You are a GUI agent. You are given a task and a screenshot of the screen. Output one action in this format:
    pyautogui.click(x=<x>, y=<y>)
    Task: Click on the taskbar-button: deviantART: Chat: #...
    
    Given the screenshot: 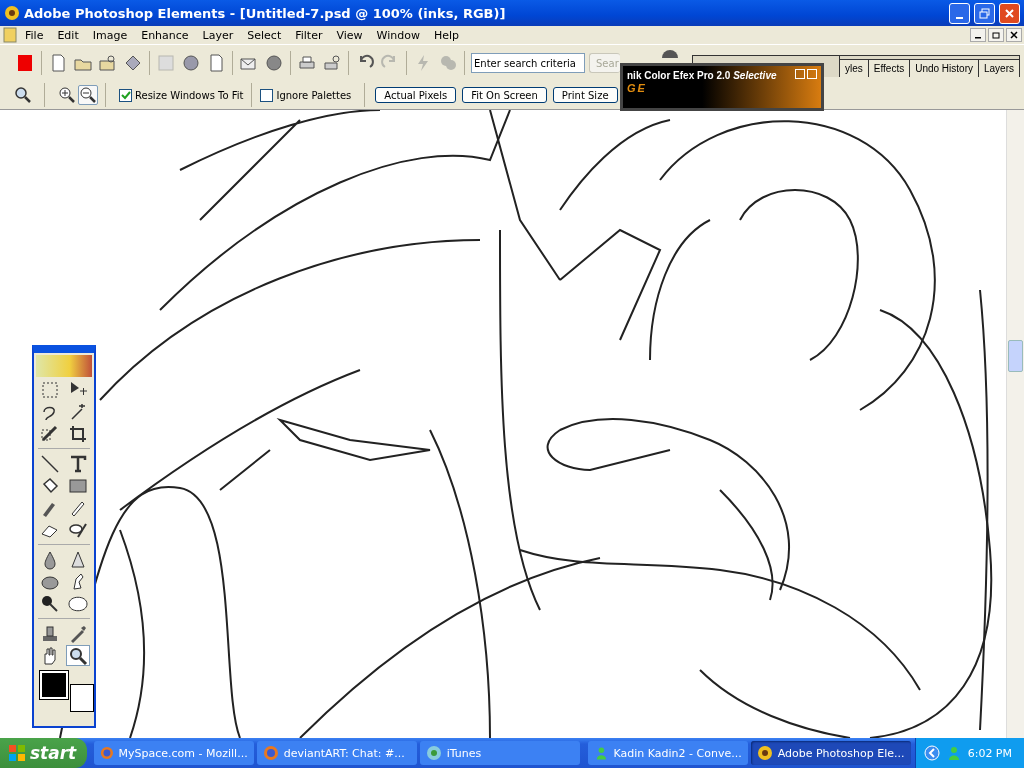 What is the action you would take?
    pyautogui.click(x=336, y=753)
    